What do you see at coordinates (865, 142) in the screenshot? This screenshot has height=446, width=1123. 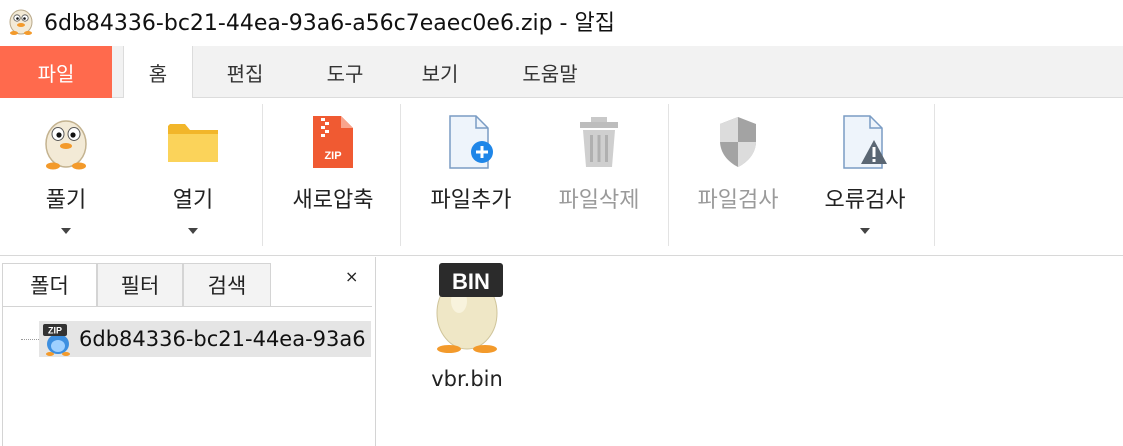 I see `warning-file-icon` at bounding box center [865, 142].